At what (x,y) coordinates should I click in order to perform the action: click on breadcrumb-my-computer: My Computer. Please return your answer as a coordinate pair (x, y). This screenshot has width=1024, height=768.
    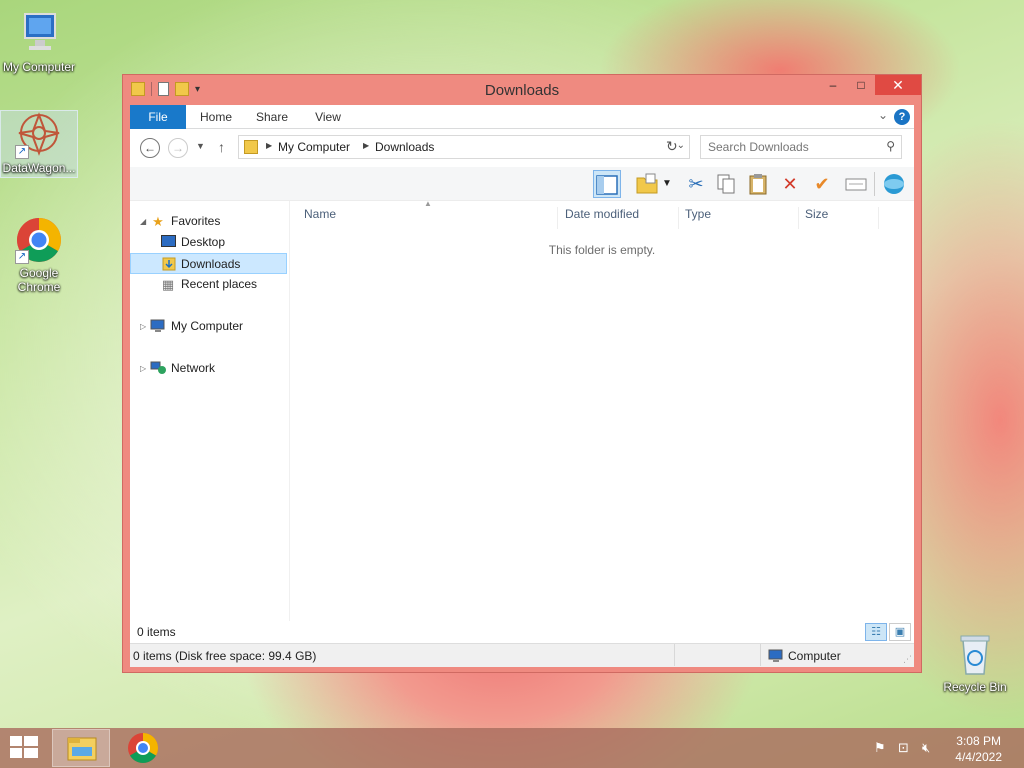
    Looking at the image, I should click on (314, 147).